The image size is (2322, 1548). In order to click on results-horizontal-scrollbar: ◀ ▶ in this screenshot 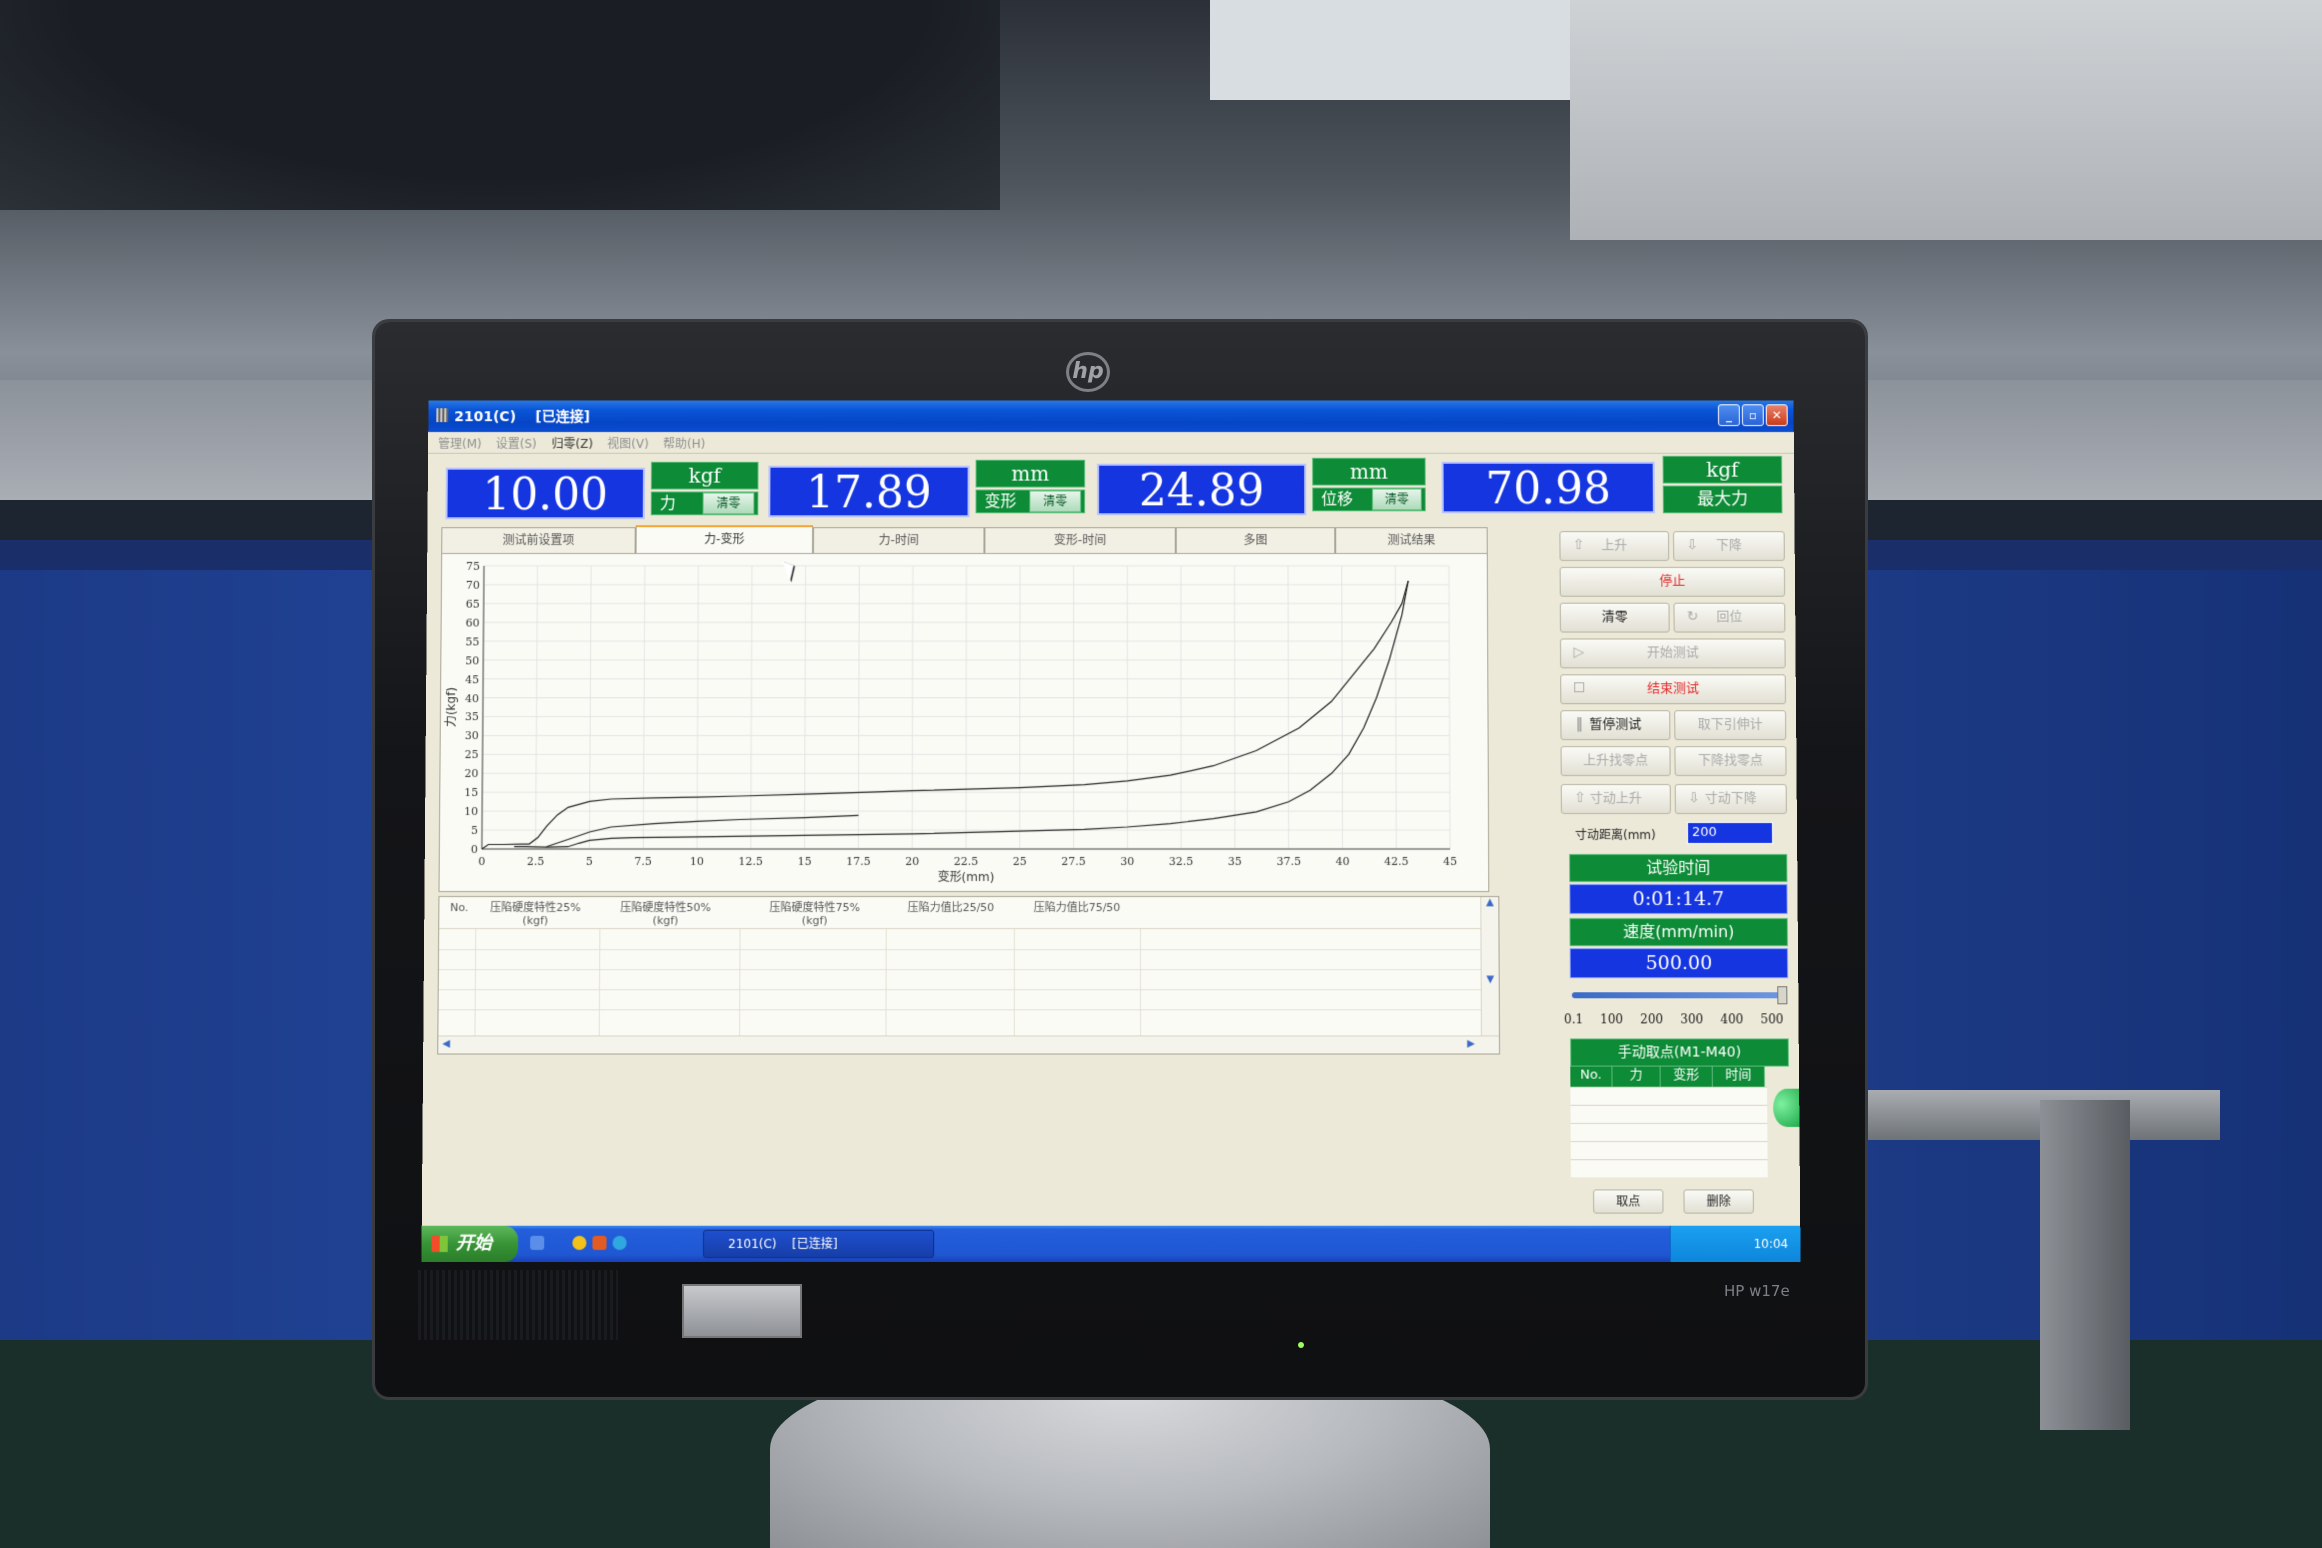, I will do `click(968, 1044)`.